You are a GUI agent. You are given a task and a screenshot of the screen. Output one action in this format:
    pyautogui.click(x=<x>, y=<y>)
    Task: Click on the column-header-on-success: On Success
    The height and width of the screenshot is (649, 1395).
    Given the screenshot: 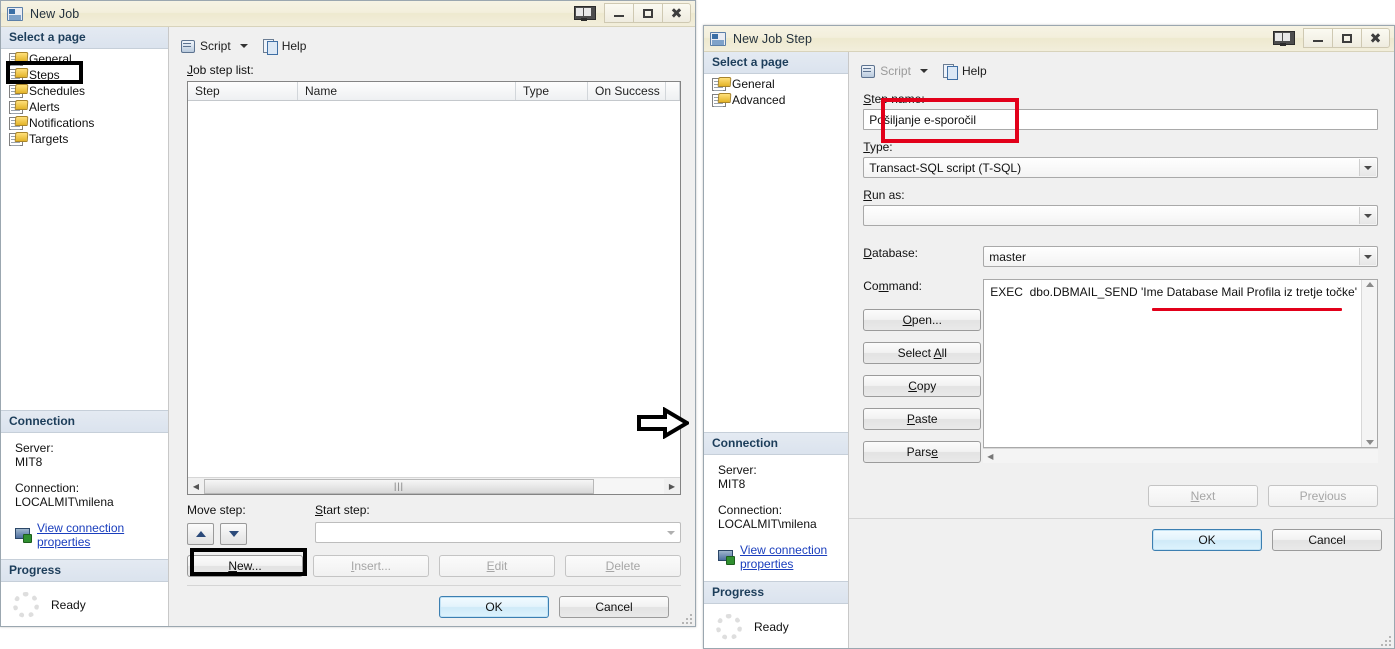 What is the action you would take?
    pyautogui.click(x=627, y=91)
    